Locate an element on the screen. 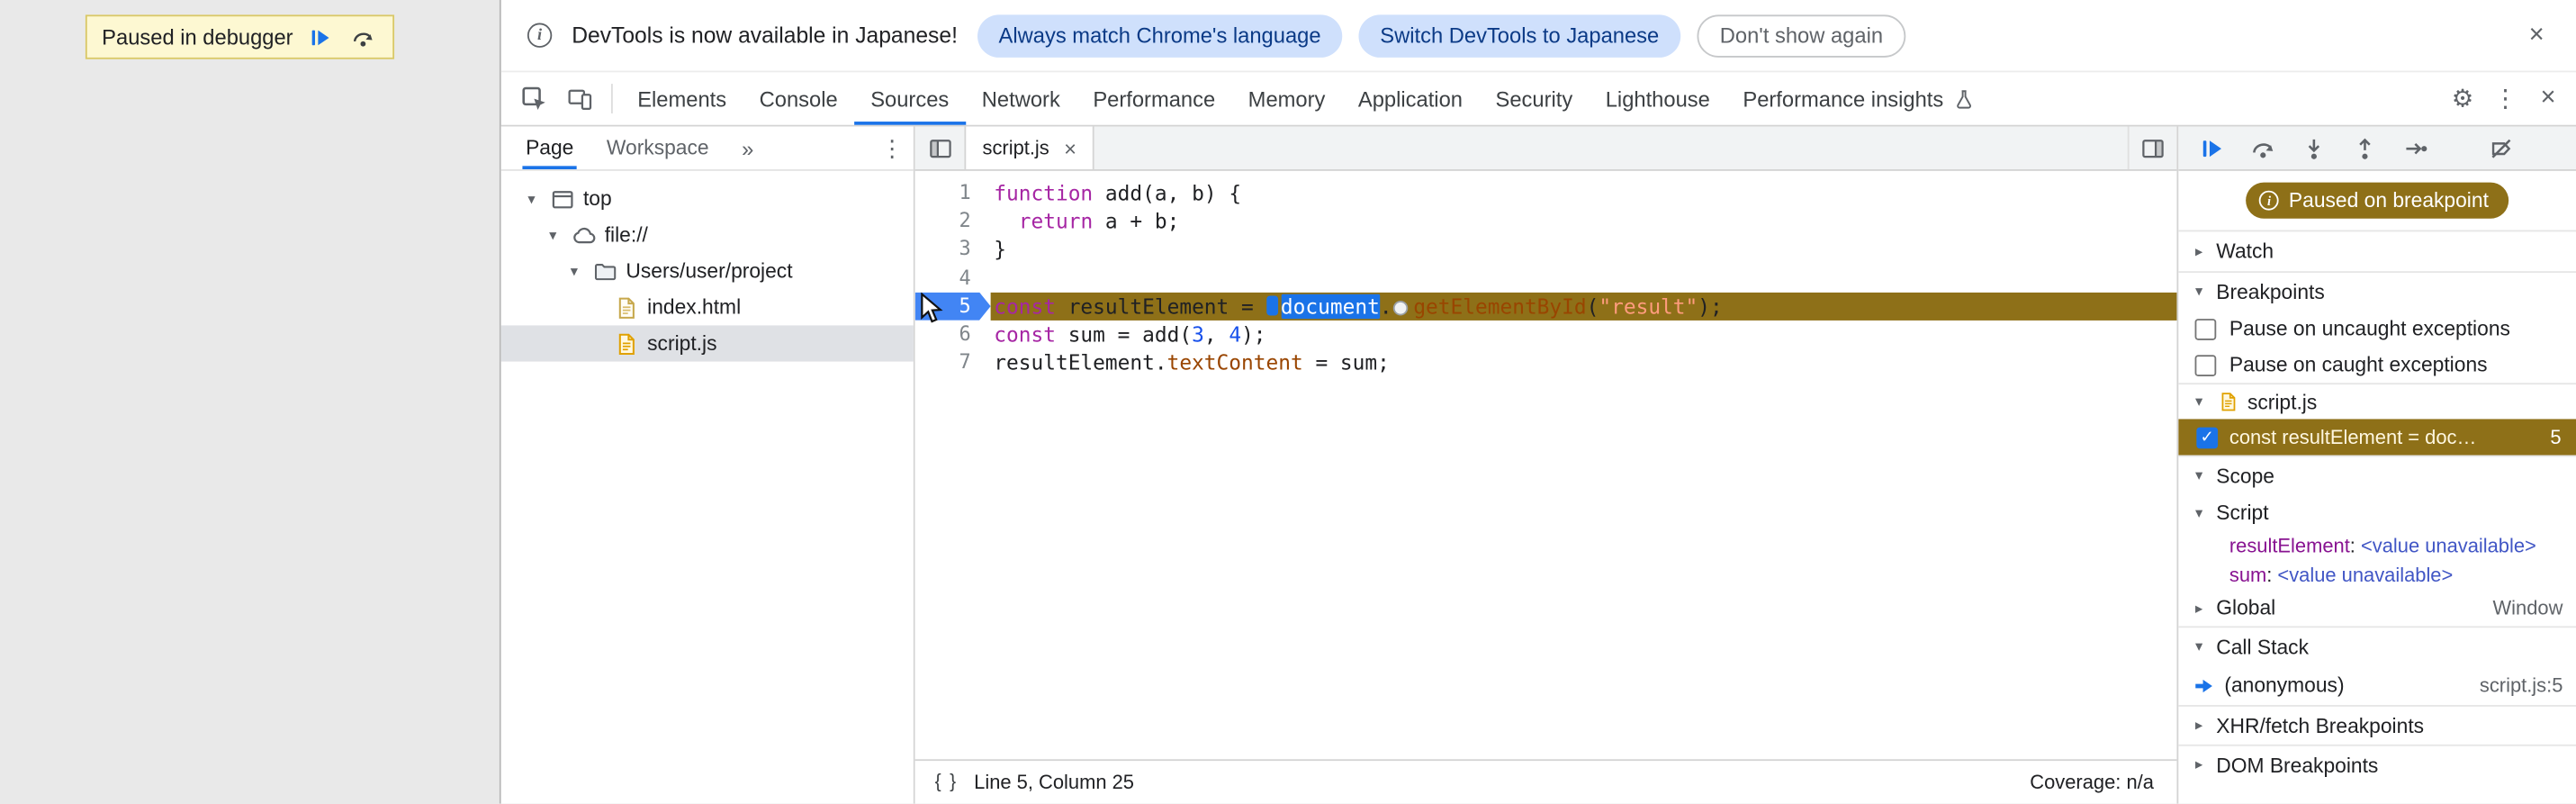 Image resolution: width=2576 pixels, height=804 pixels. breakpoint-entry: const resultElement = doc… 5 is located at coordinates (2377, 437).